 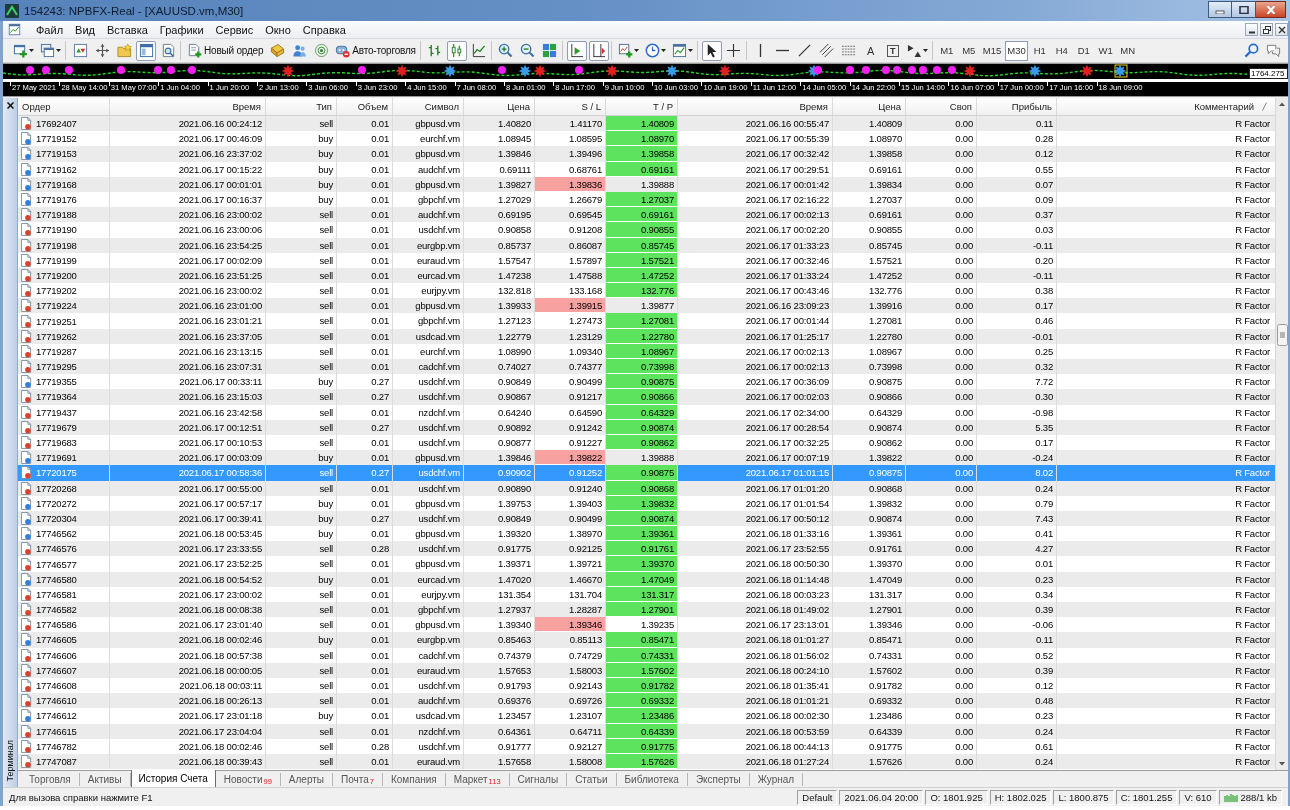 What do you see at coordinates (538, 779) in the screenshot?
I see `tab: Сигналы` at bounding box center [538, 779].